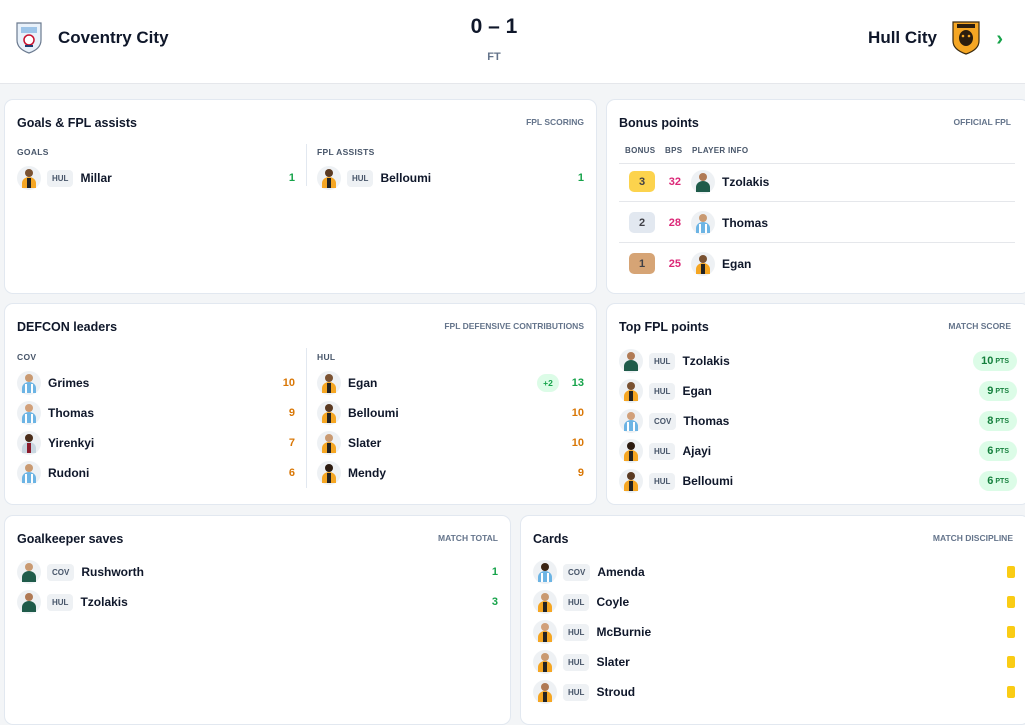 The width and height of the screenshot is (1025, 725). I want to click on top-points-row: HUL Belloumi, so click(676, 481).